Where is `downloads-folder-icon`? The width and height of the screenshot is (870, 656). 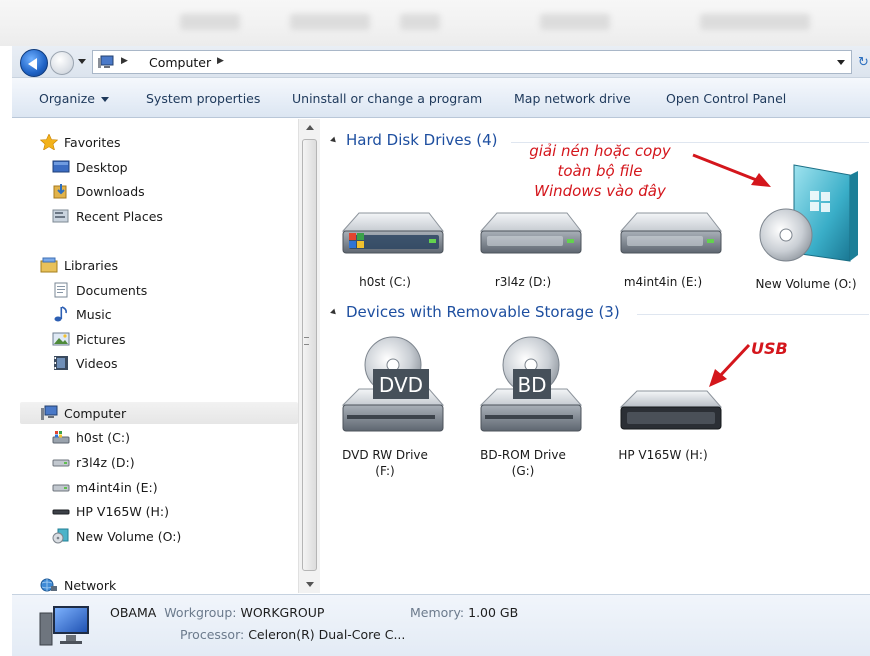 downloads-folder-icon is located at coordinates (61, 191).